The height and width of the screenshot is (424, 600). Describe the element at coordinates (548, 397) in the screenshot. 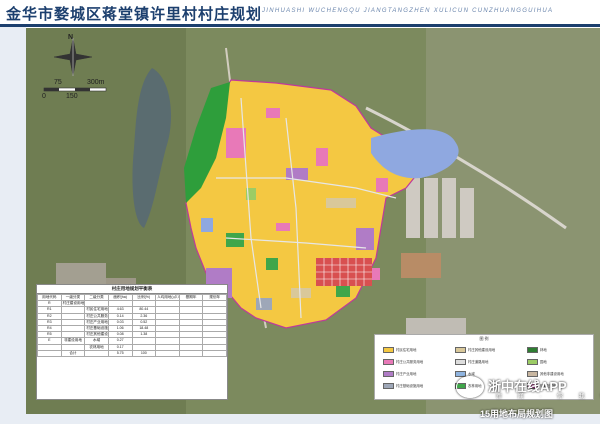

I see `watermark-sub-text: 新 闻 · 你 我 他` at that location.